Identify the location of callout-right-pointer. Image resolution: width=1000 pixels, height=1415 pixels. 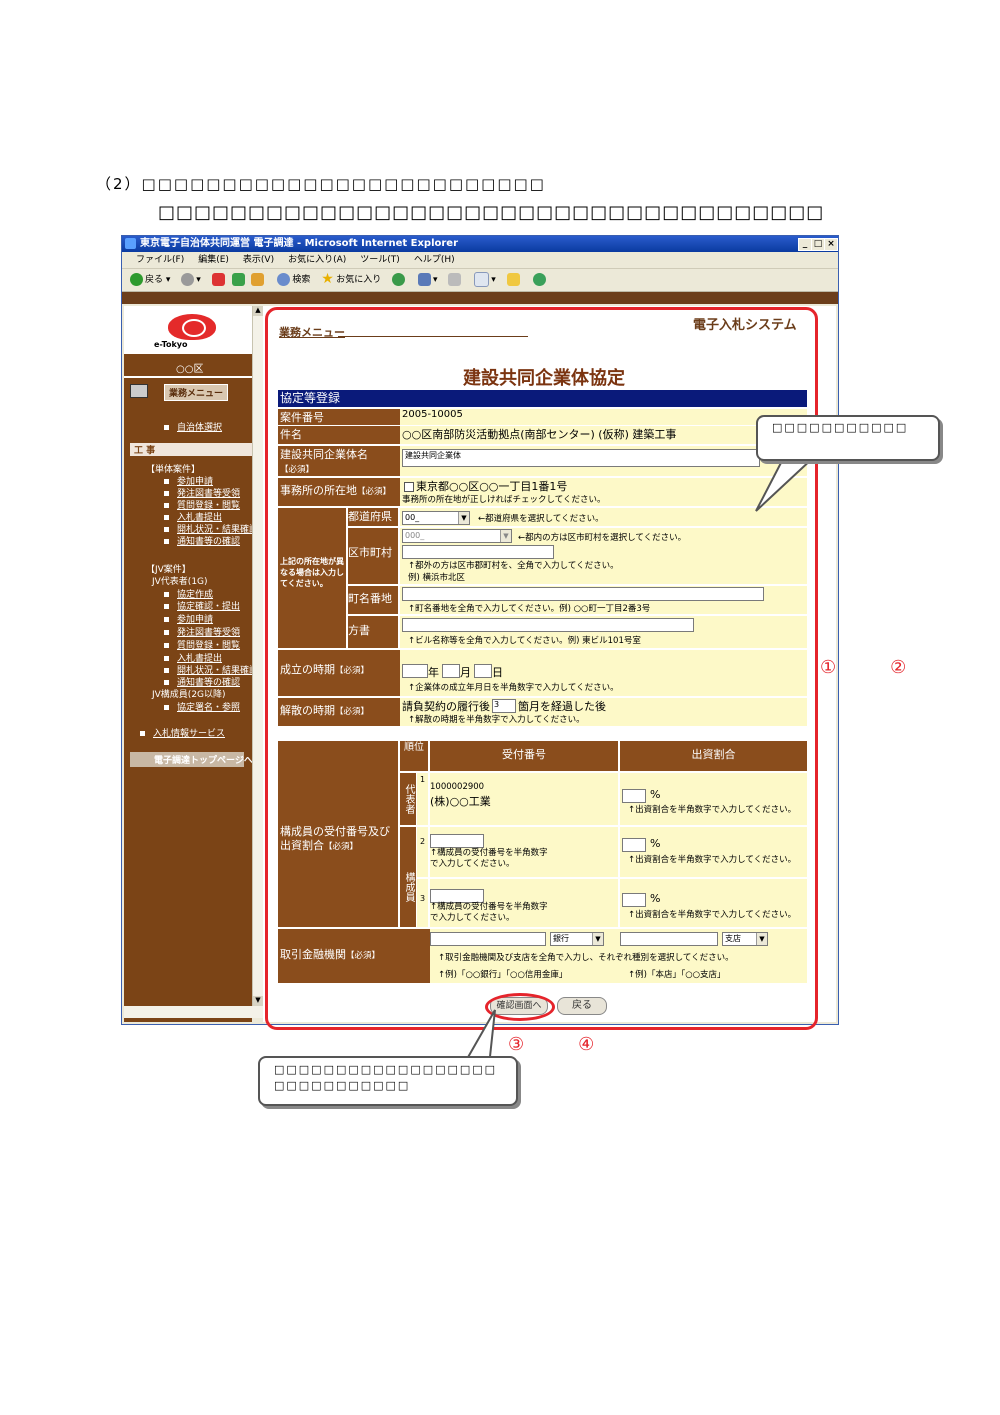
(786, 483).